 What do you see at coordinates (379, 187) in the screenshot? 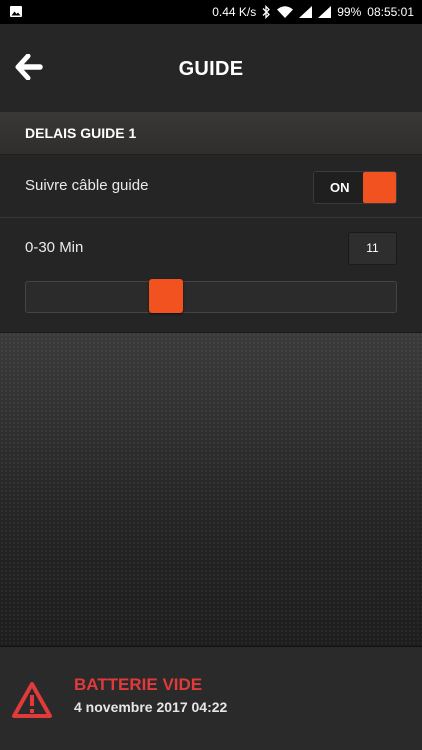
I see `toggle-knob` at bounding box center [379, 187].